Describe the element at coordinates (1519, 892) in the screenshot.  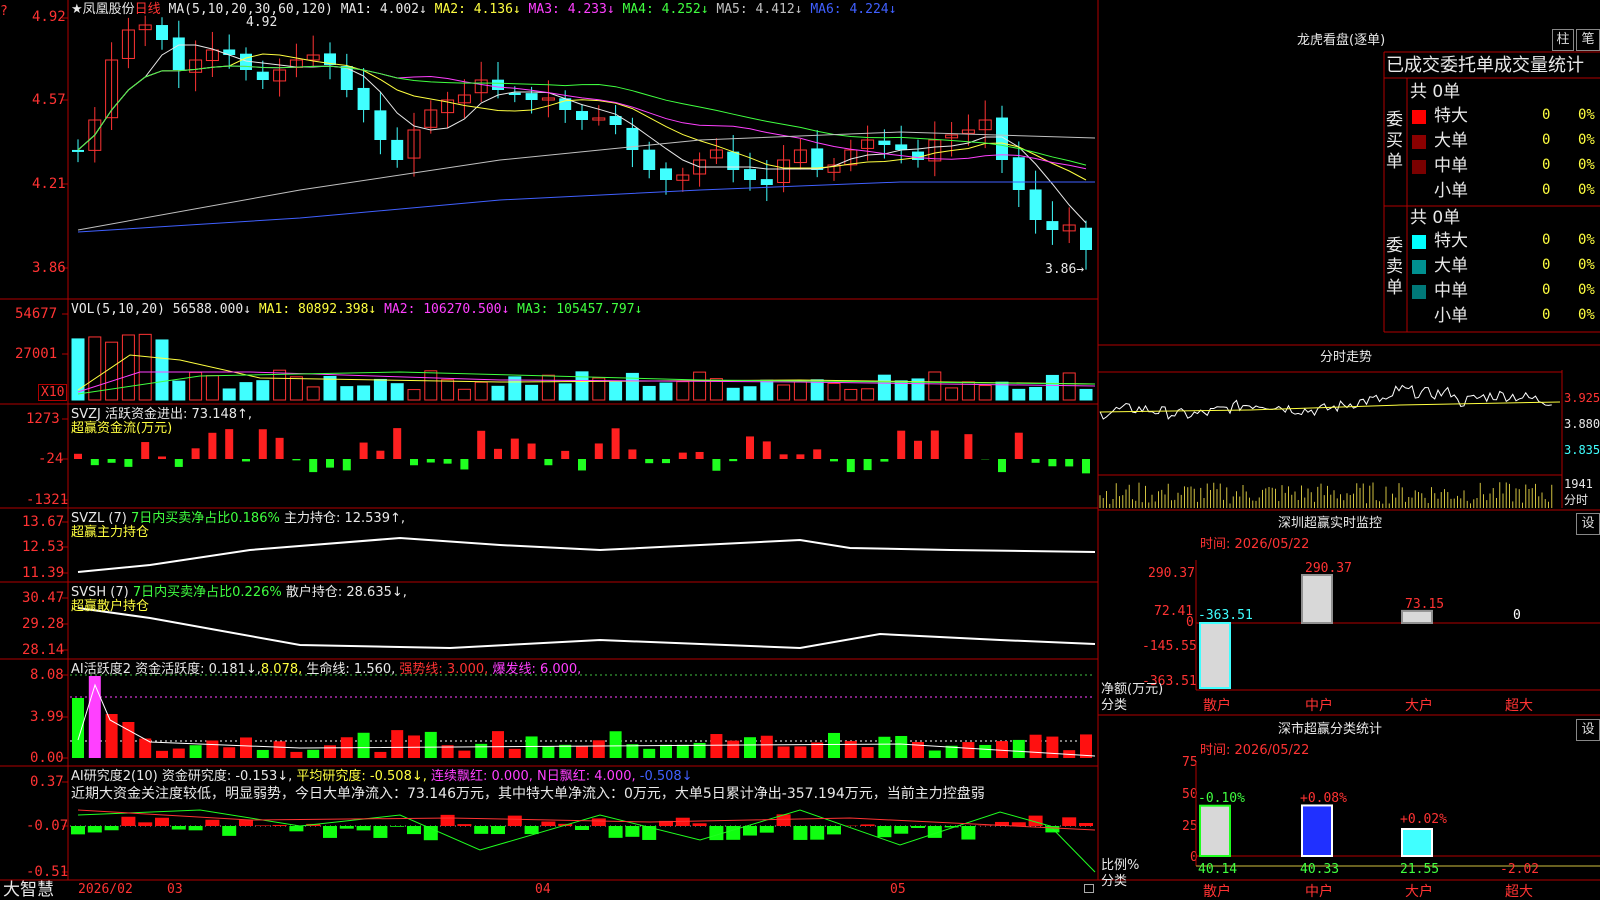
I see `classify-category-label: 超大` at that location.